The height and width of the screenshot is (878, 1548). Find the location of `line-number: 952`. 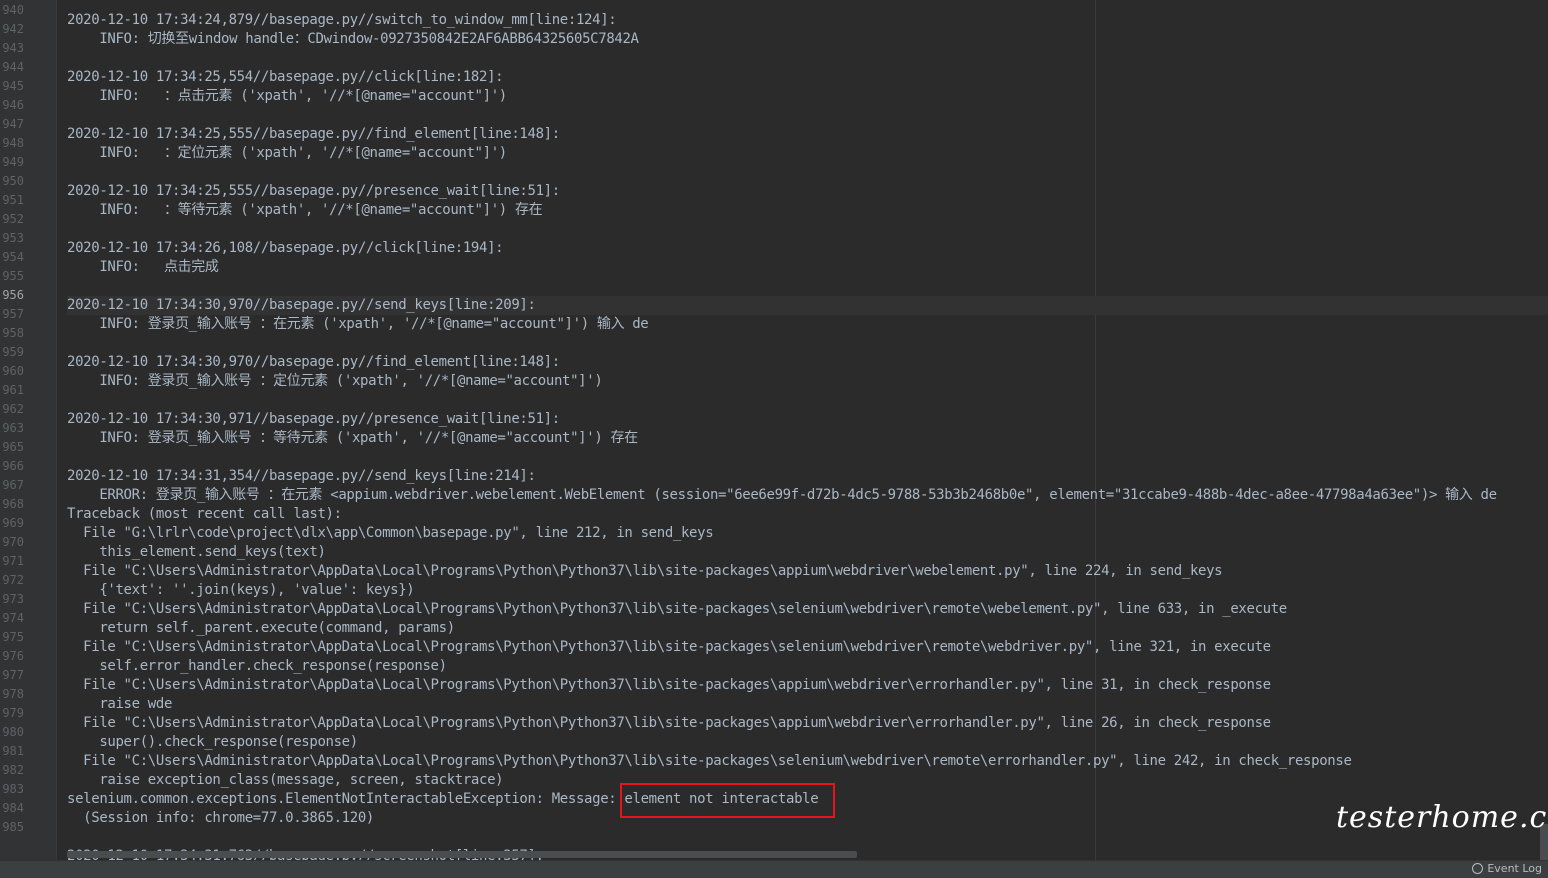

line-number: 952 is located at coordinates (13, 219).